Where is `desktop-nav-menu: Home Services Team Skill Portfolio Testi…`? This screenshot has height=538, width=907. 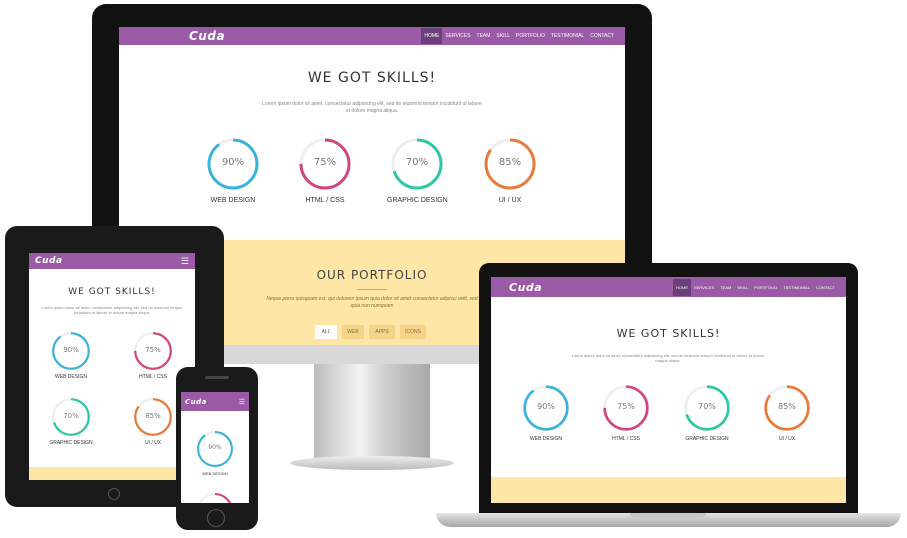
desktop-nav-menu: Home Services Team Skill Portfolio Testi… is located at coordinates (519, 36).